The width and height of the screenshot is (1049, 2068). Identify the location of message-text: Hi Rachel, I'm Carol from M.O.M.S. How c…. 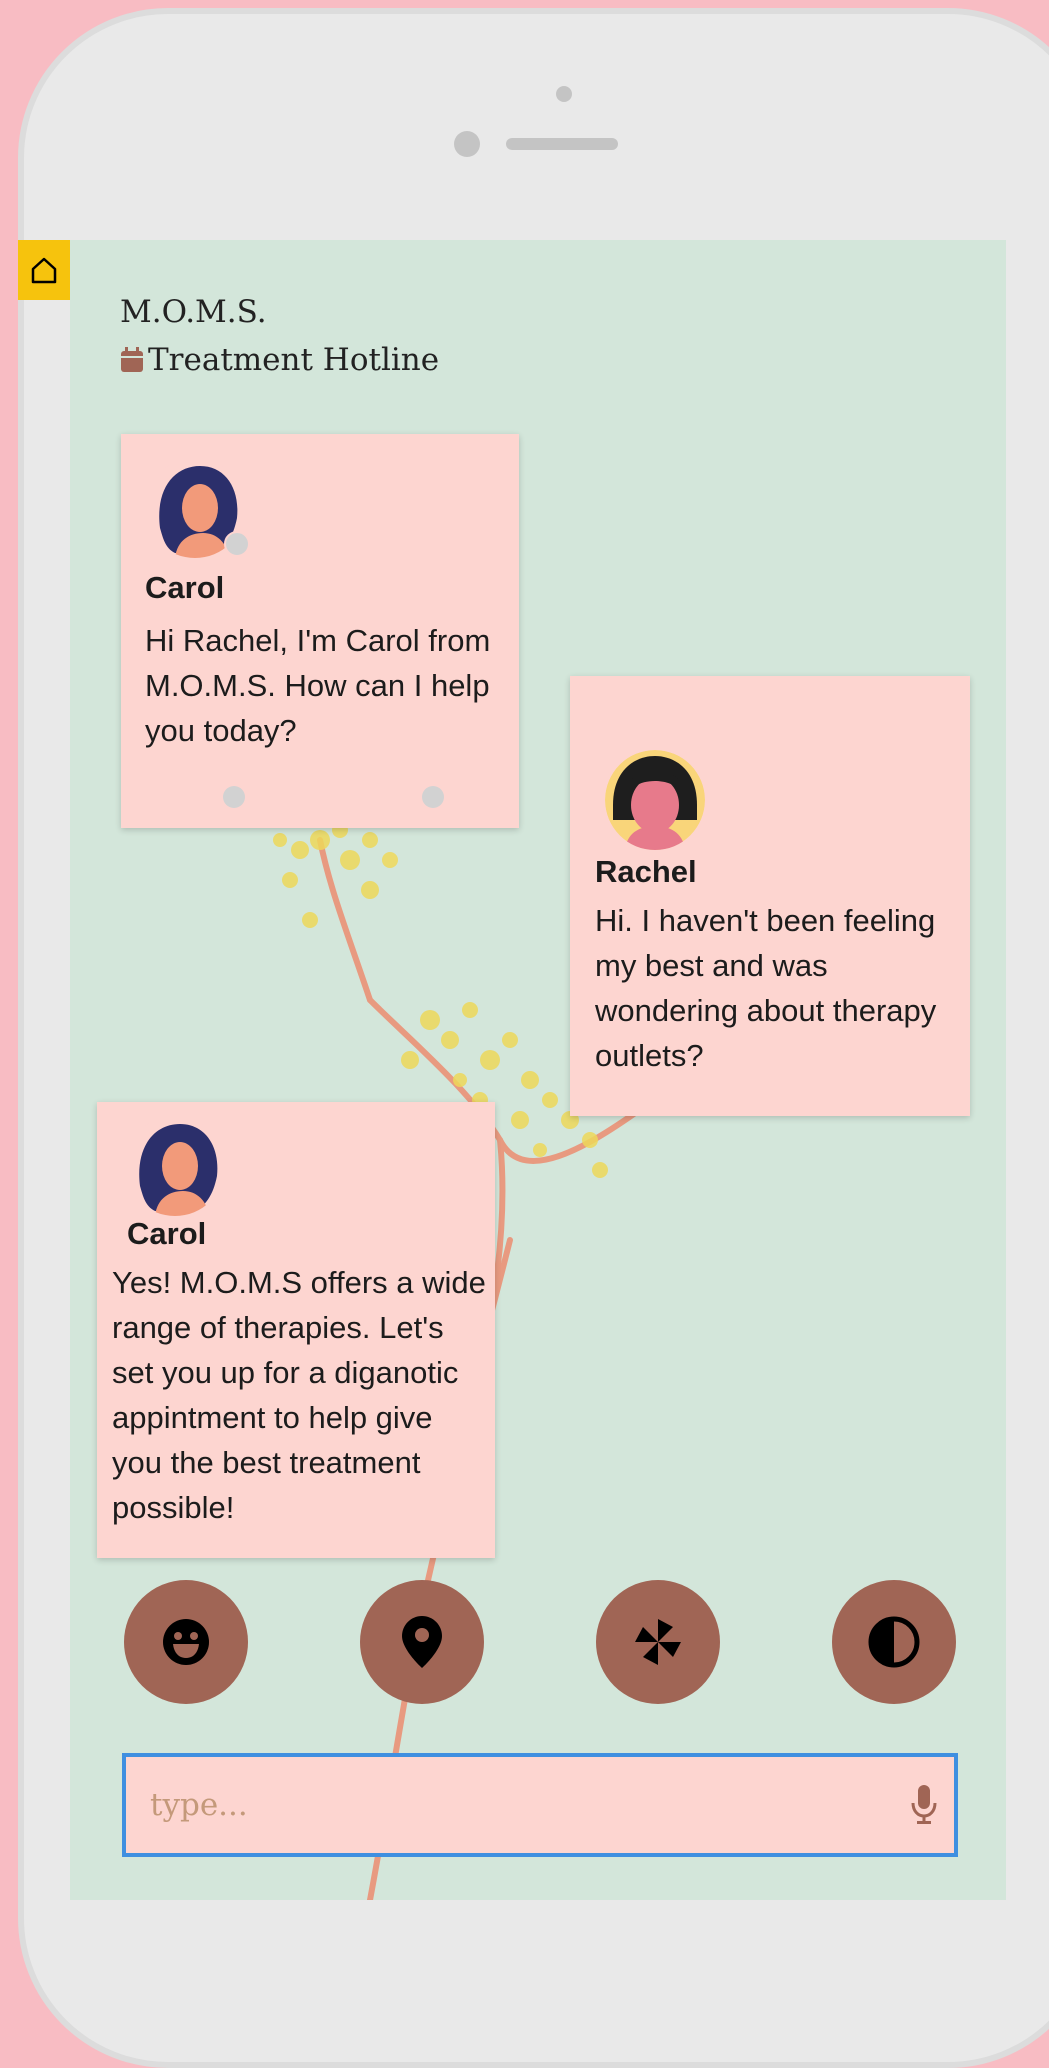
(318, 685).